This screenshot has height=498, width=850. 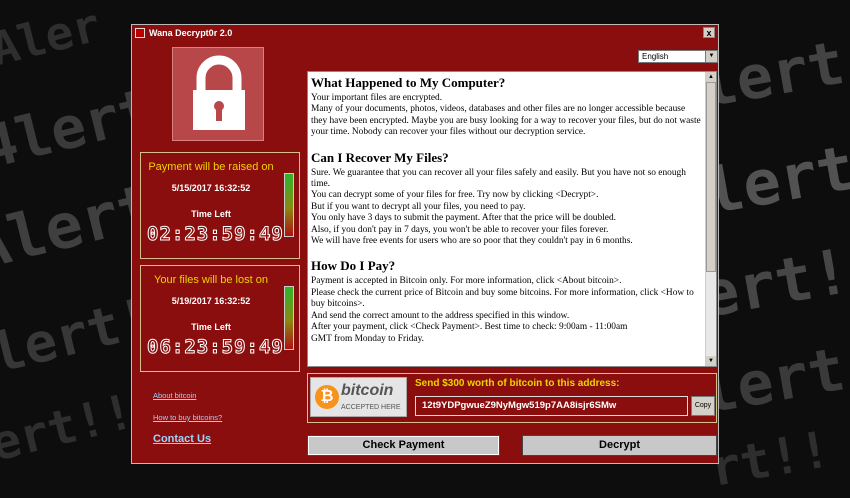 I want to click on section-heading: Can I Recover My Files?, so click(x=380, y=157).